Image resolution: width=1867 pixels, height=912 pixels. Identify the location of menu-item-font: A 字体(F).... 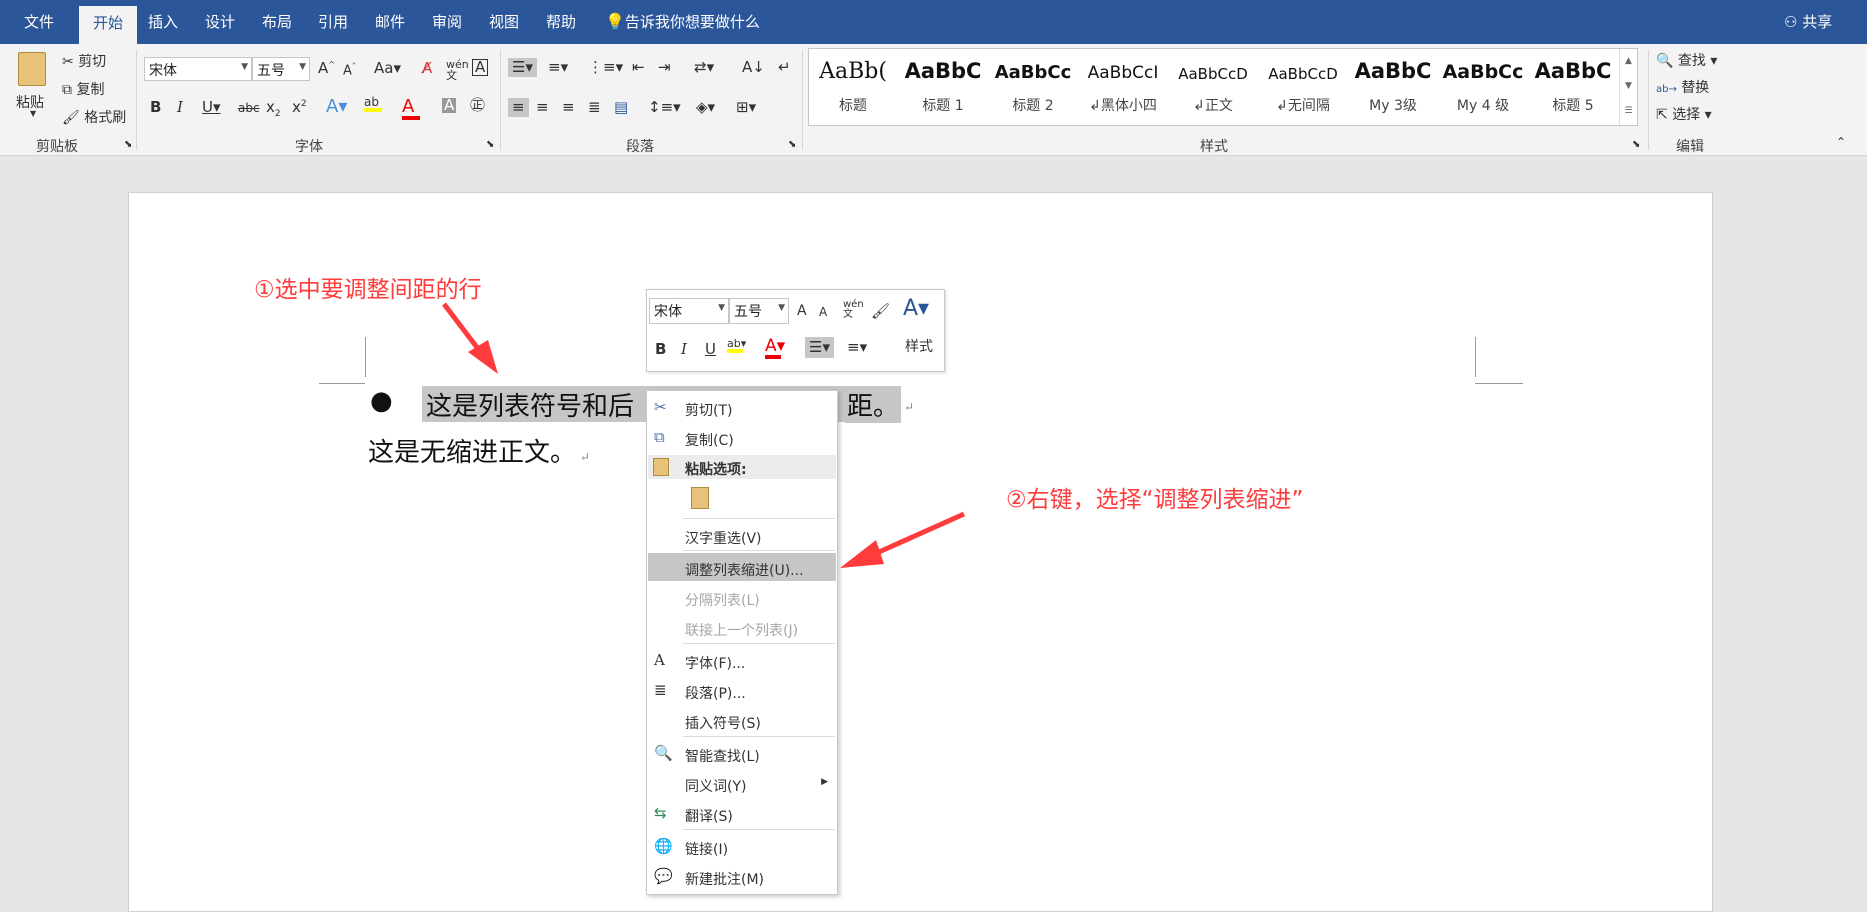
(742, 660).